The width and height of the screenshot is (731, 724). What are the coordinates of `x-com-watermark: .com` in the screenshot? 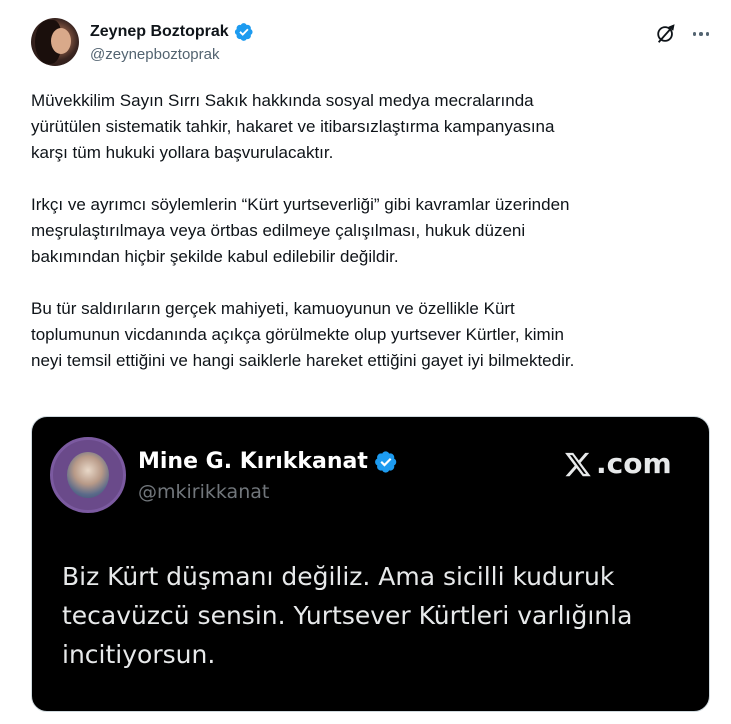 It's located at (617, 463).